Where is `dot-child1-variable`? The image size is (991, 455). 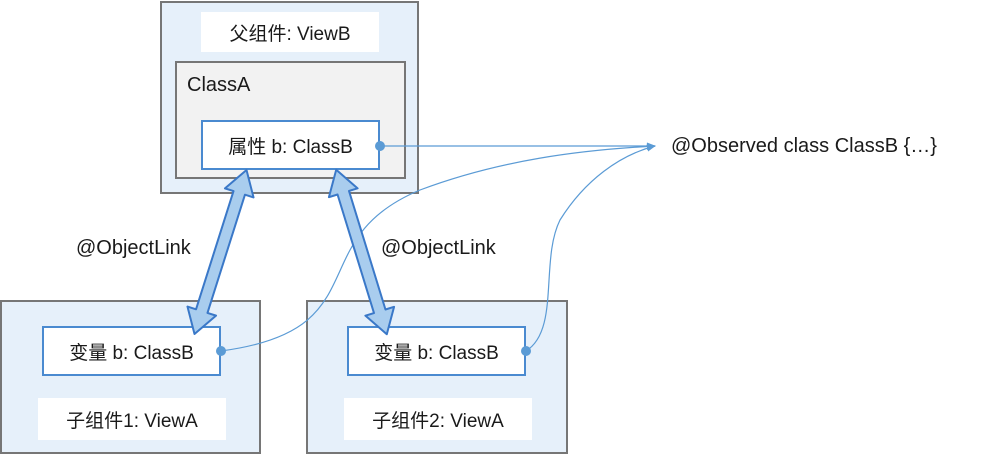 dot-child1-variable is located at coordinates (221, 351).